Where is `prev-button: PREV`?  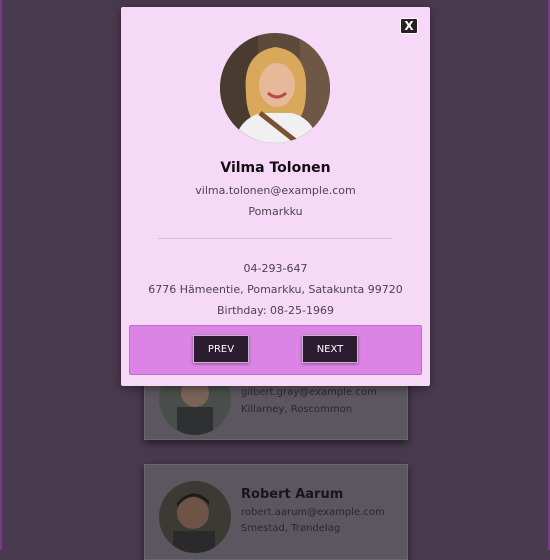
prev-button: PREV is located at coordinates (221, 349).